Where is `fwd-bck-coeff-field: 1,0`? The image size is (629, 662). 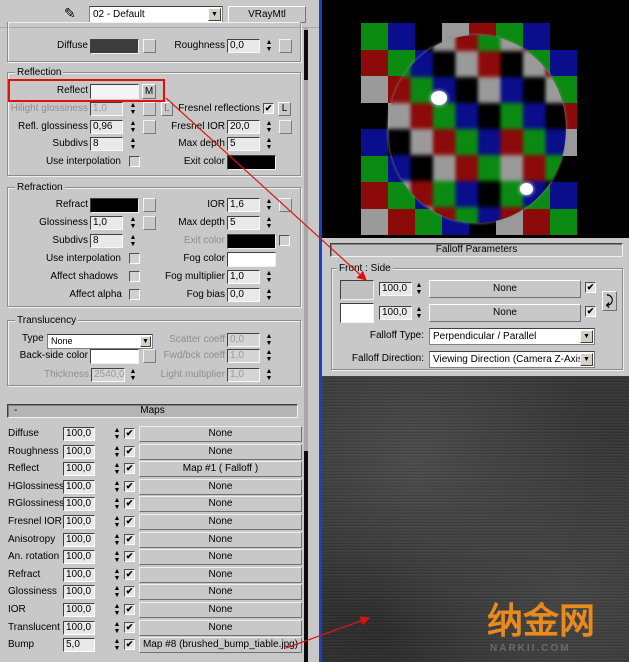 fwd-bck-coeff-field: 1,0 is located at coordinates (243, 356).